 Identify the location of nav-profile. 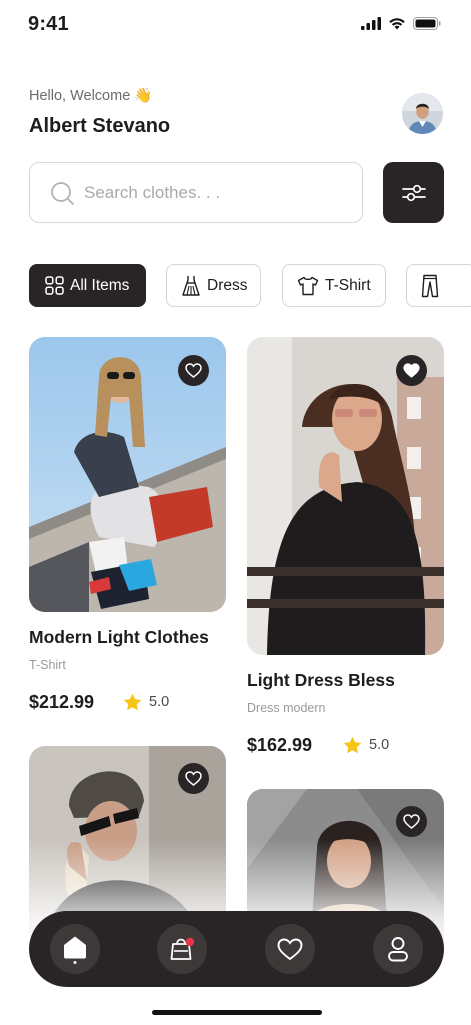
(398, 949).